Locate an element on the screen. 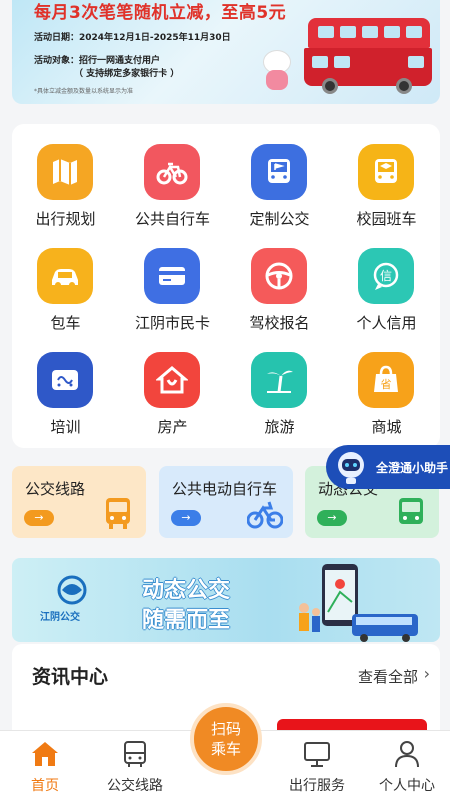 The width and height of the screenshot is (450, 800). service-item: 省商城 is located at coordinates (386, 384).